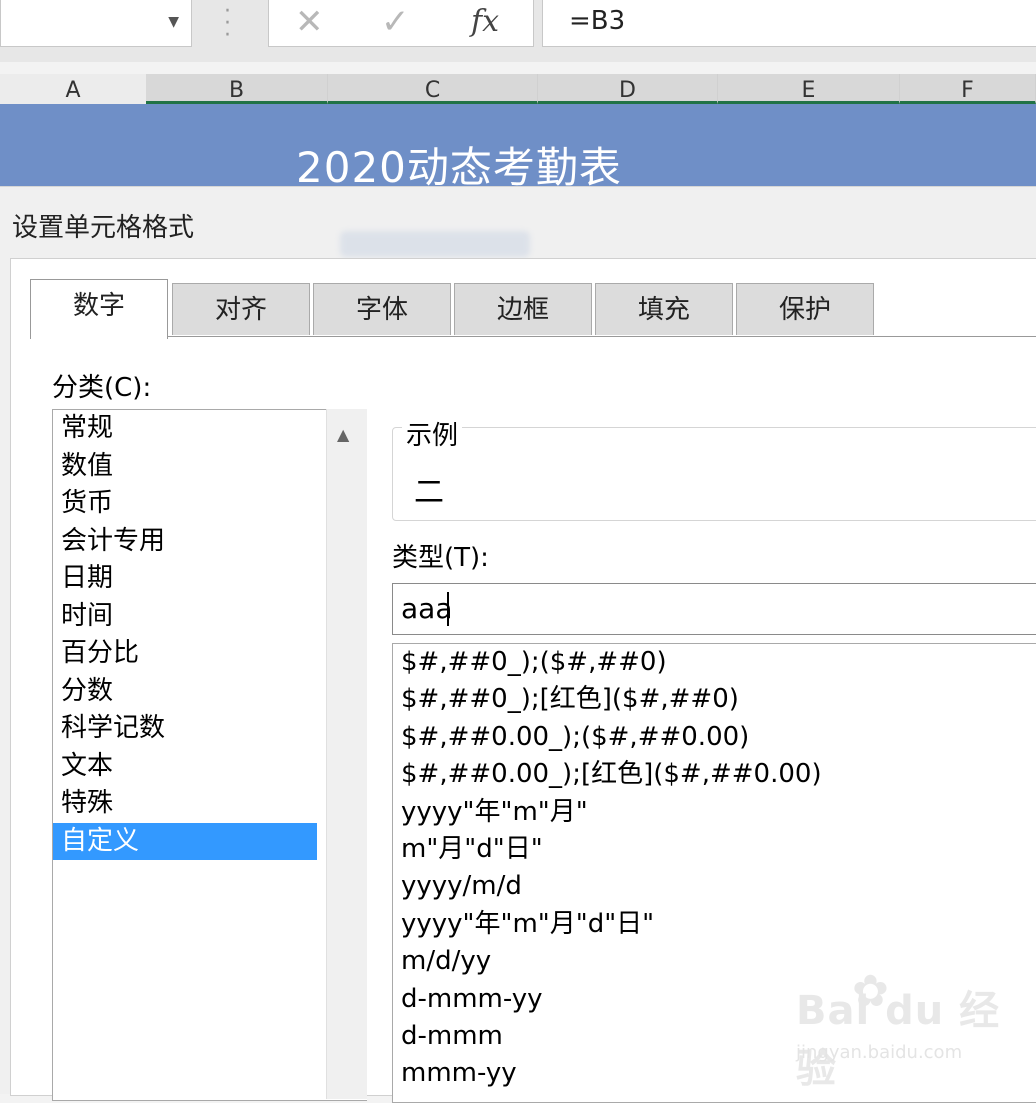 This screenshot has width=1036, height=1103. Describe the element at coordinates (533, 336) in the screenshot. I see `tab-divider` at that location.